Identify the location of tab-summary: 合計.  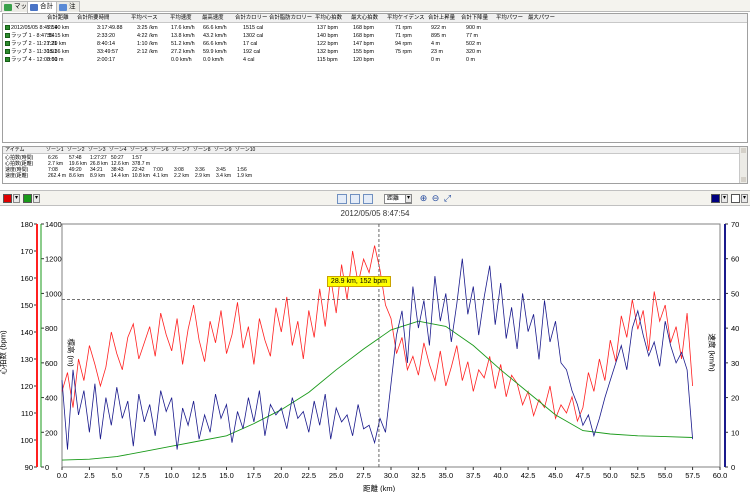
(42, 7).